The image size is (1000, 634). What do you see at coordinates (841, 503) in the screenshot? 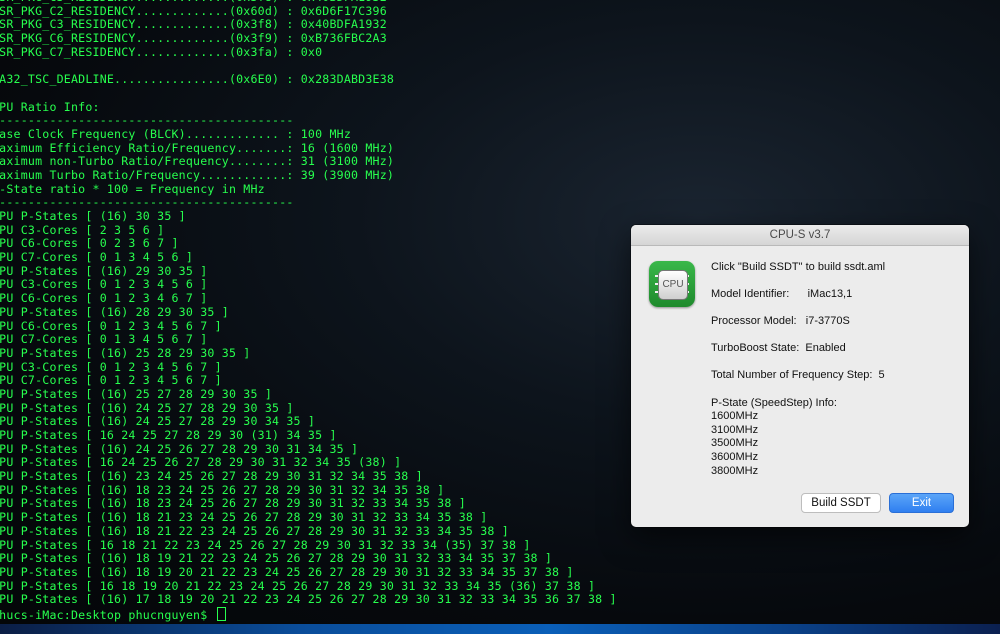
I see `build-ssdt-button: Build SSDT` at bounding box center [841, 503].